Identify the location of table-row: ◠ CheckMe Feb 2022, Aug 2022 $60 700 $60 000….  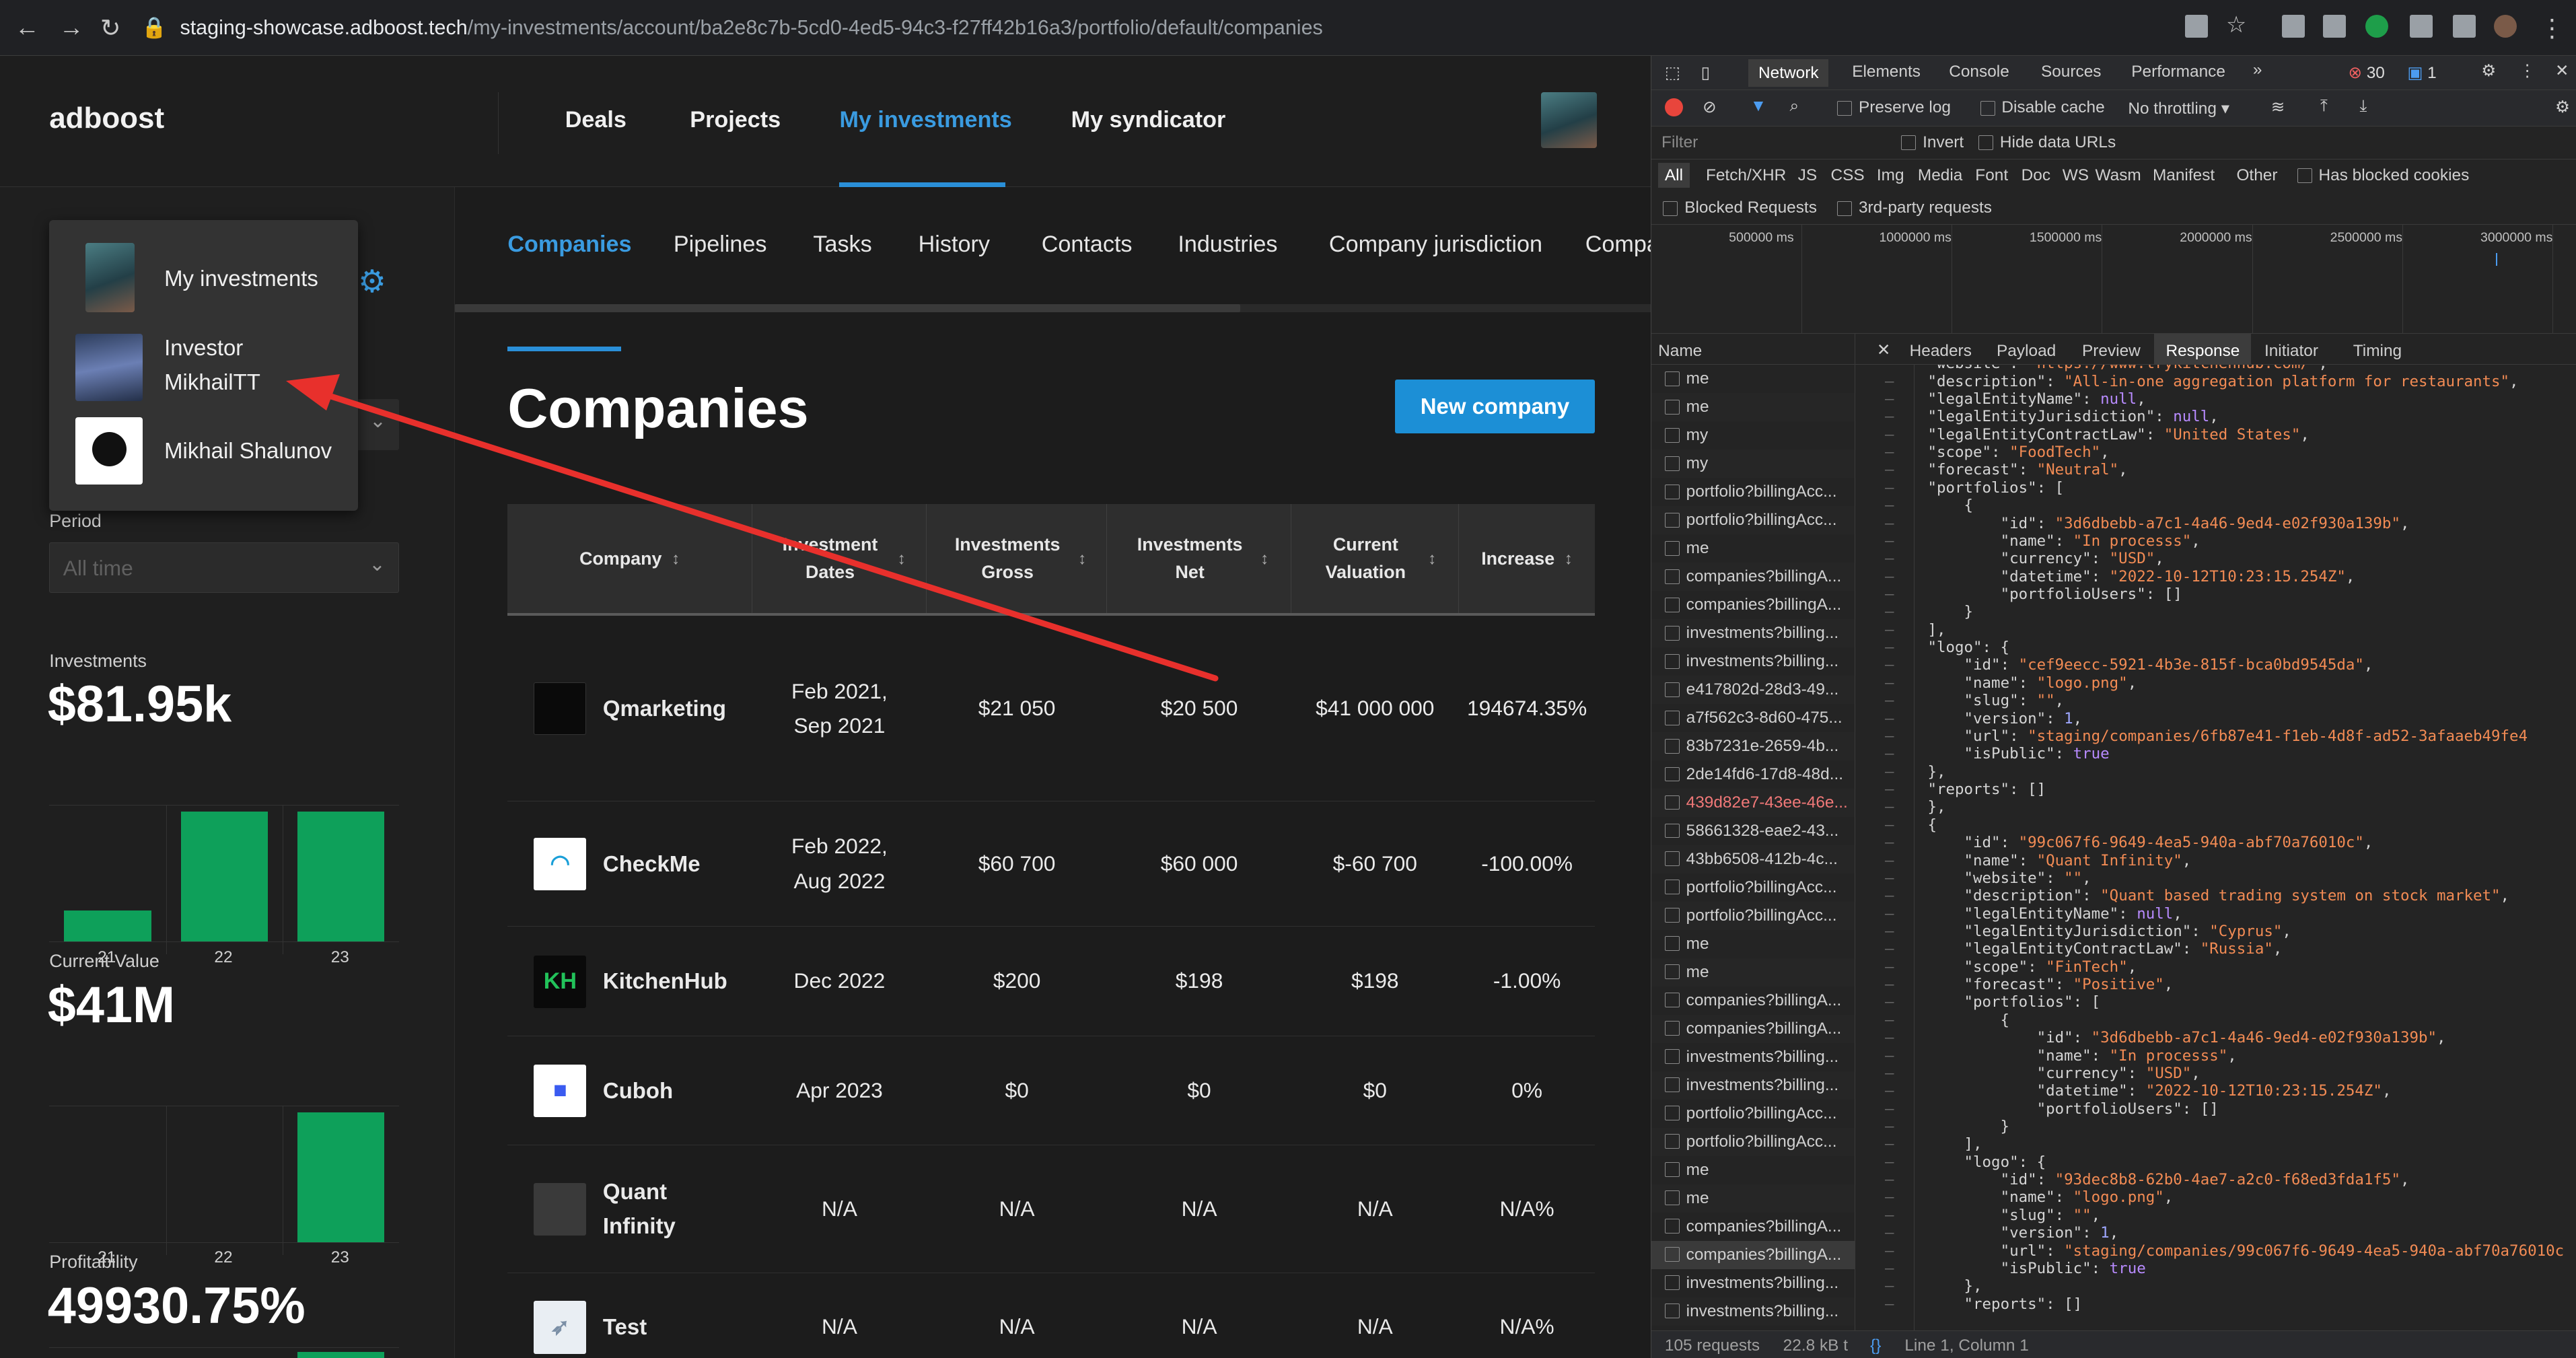
(1051, 864).